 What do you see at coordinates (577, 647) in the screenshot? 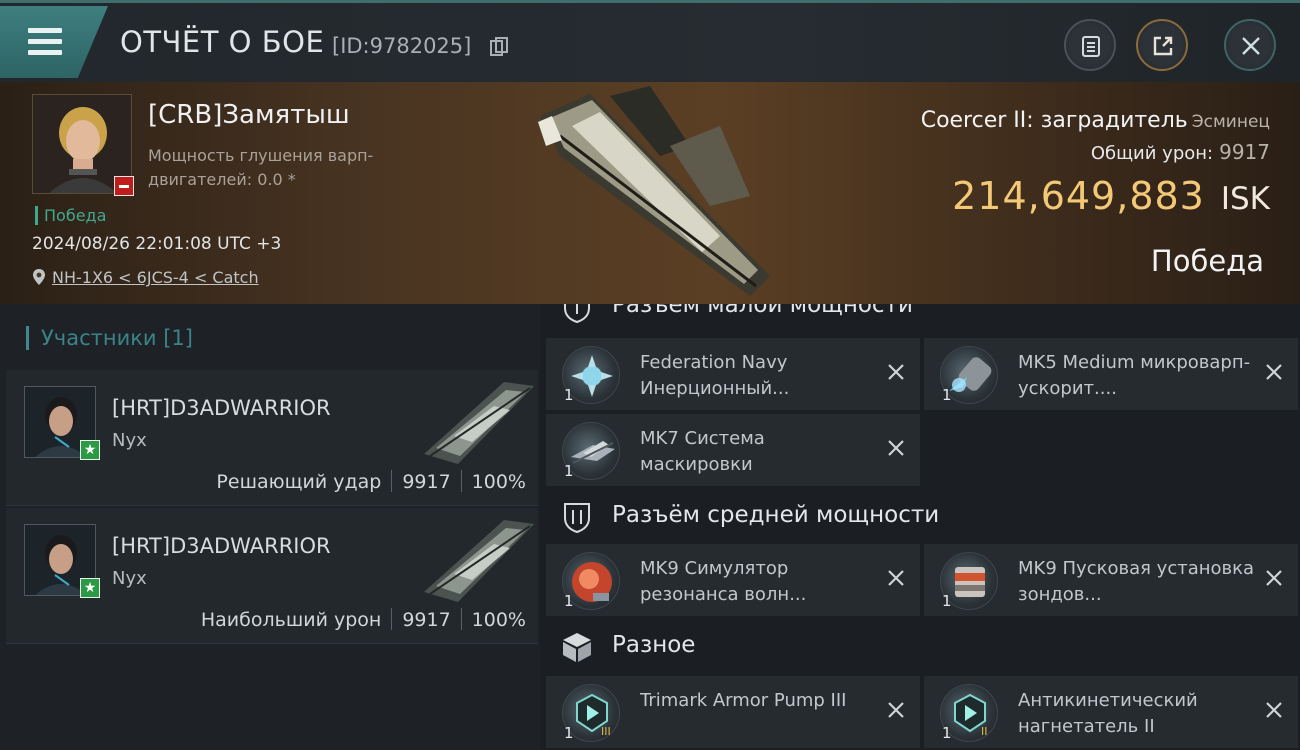
I see `cargo-box-icon` at bounding box center [577, 647].